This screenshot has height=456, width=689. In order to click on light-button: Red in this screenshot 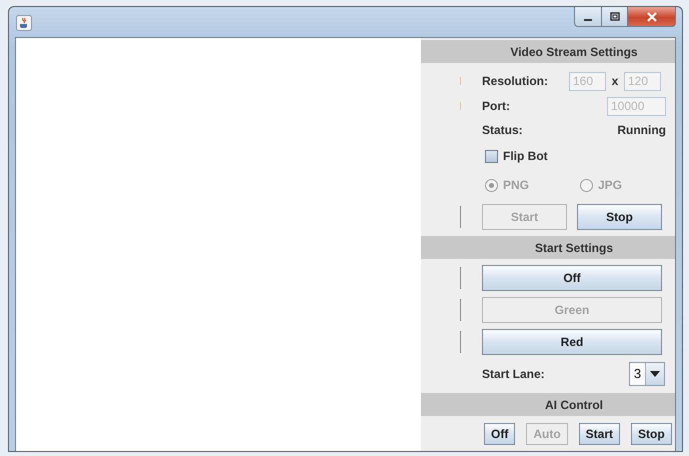, I will do `click(572, 342)`.